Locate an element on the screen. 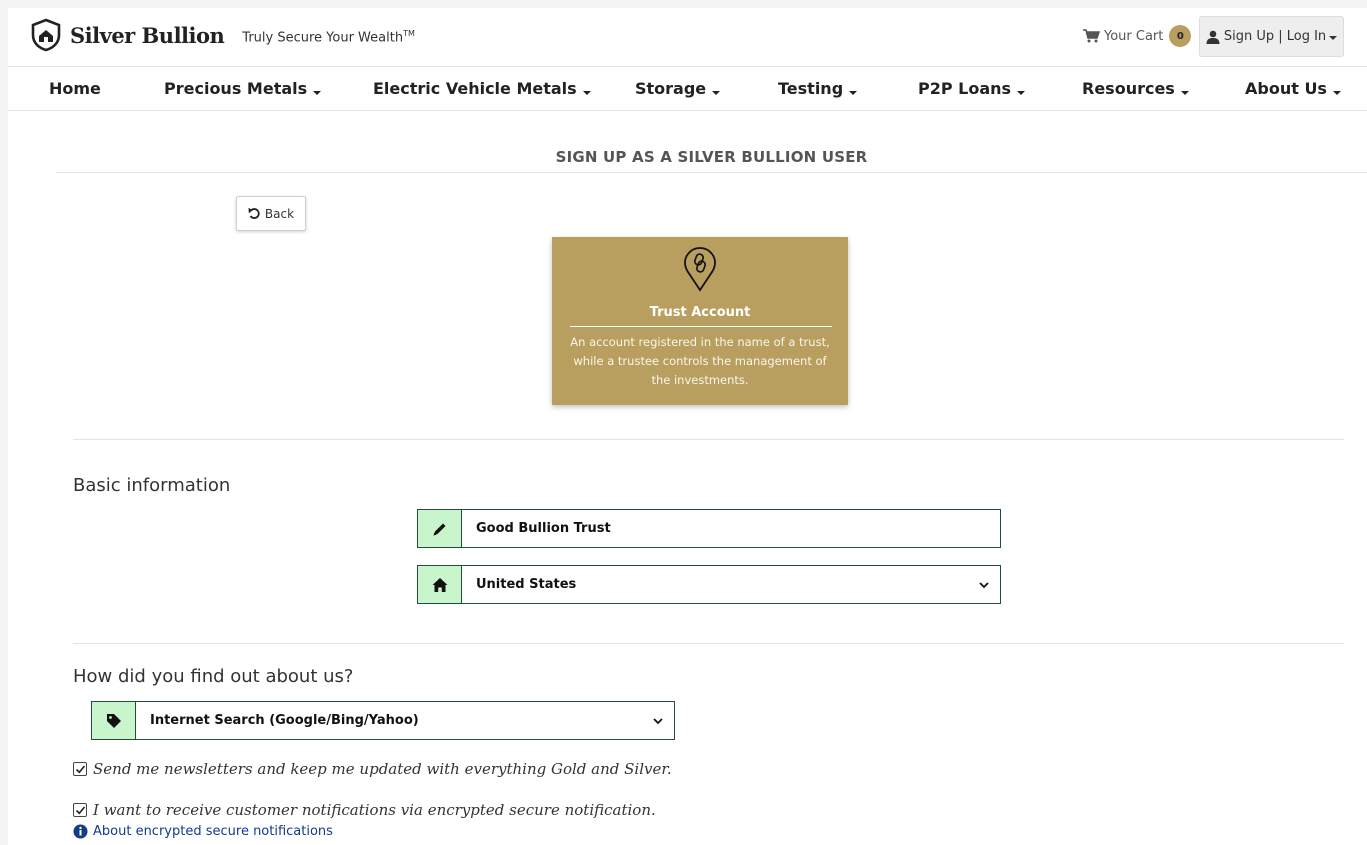 This screenshot has height=845, width=1367. account-label: Sign Up | Log In is located at coordinates (1275, 36).